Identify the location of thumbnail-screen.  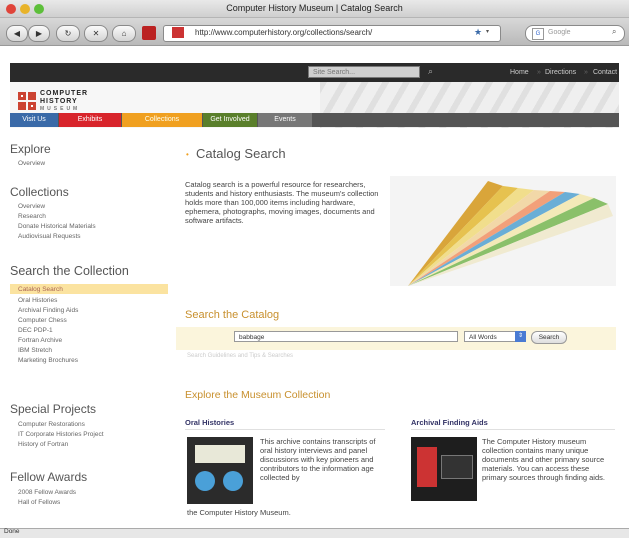
(457, 467).